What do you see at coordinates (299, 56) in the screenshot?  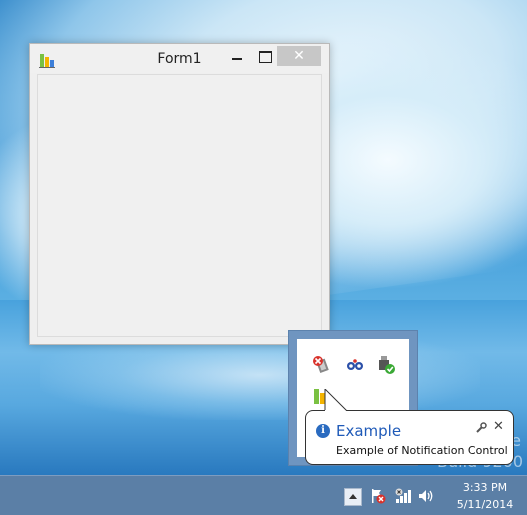 I see `close-button: ✕` at bounding box center [299, 56].